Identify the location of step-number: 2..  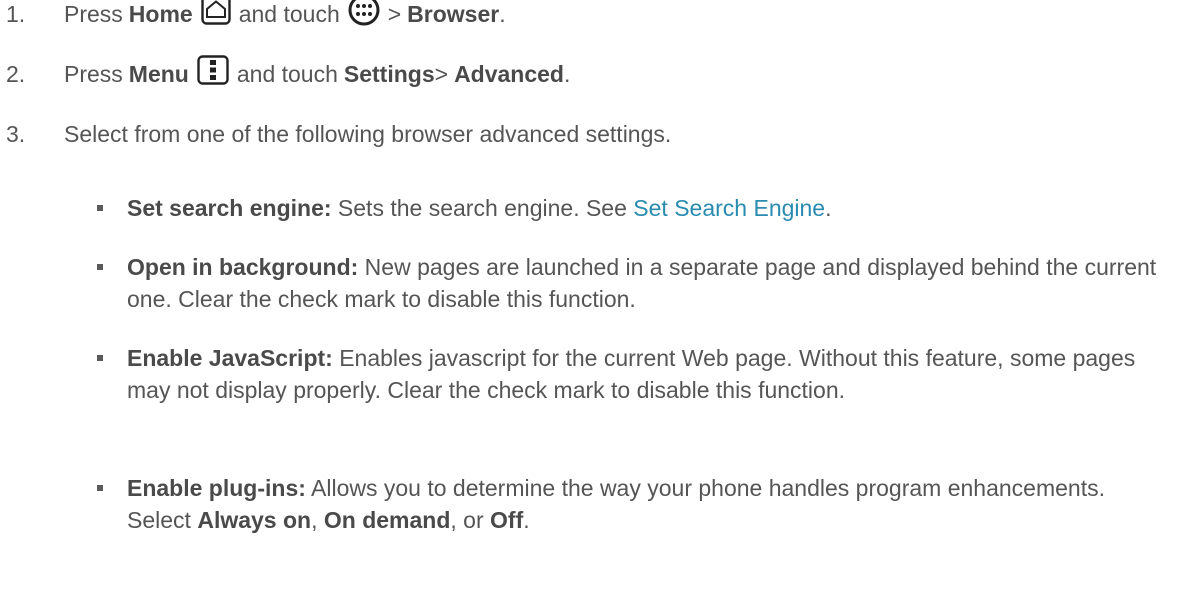
(16, 74).